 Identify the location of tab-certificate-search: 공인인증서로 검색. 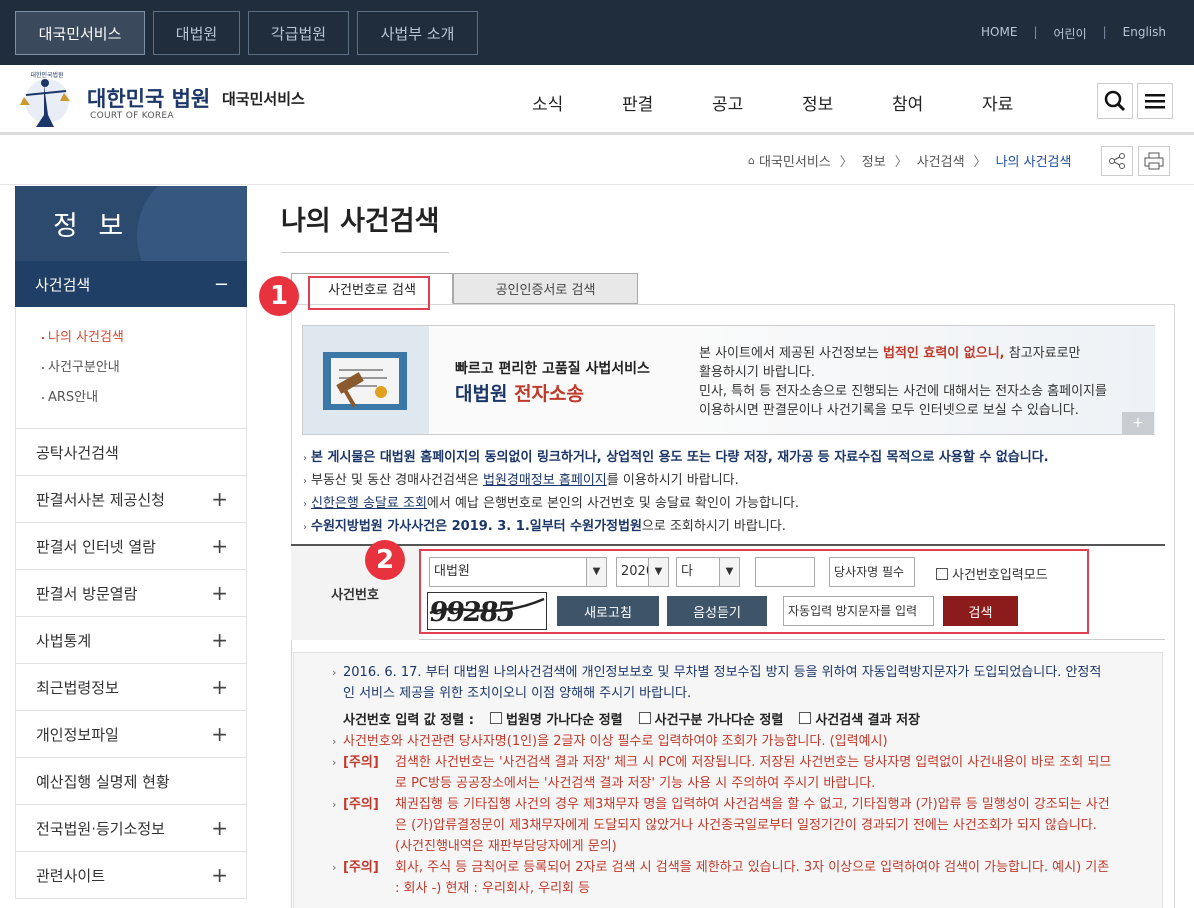
(545, 288).